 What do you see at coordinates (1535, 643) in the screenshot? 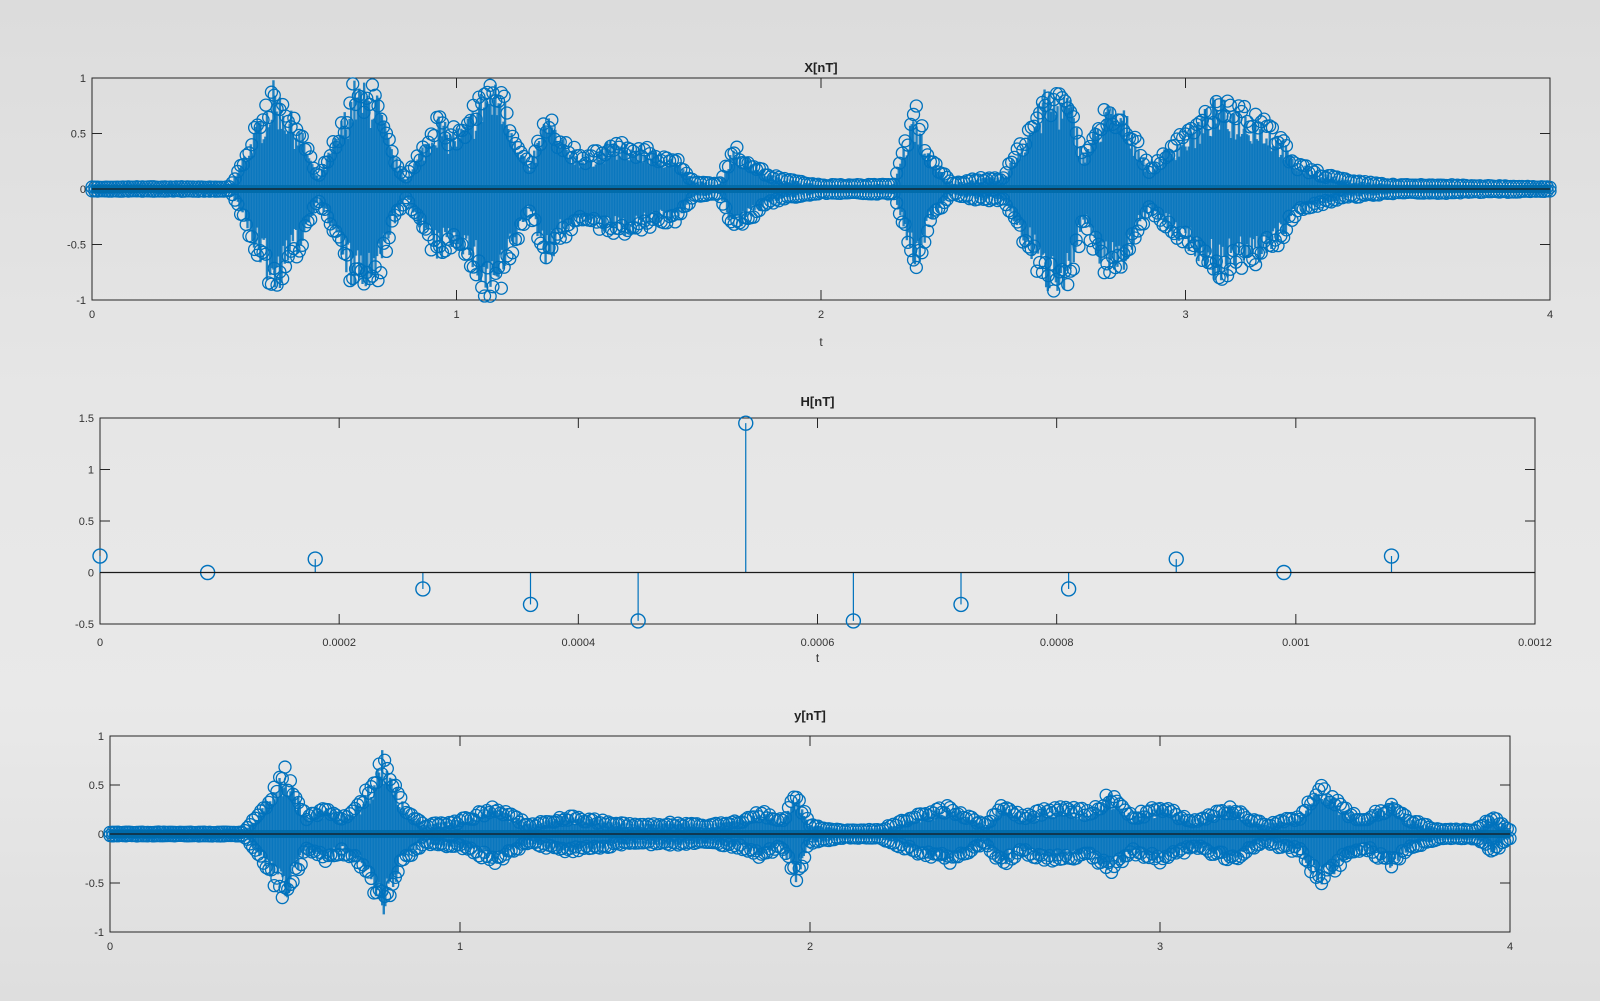
I see `x-tick-label: 0.0012` at bounding box center [1535, 643].